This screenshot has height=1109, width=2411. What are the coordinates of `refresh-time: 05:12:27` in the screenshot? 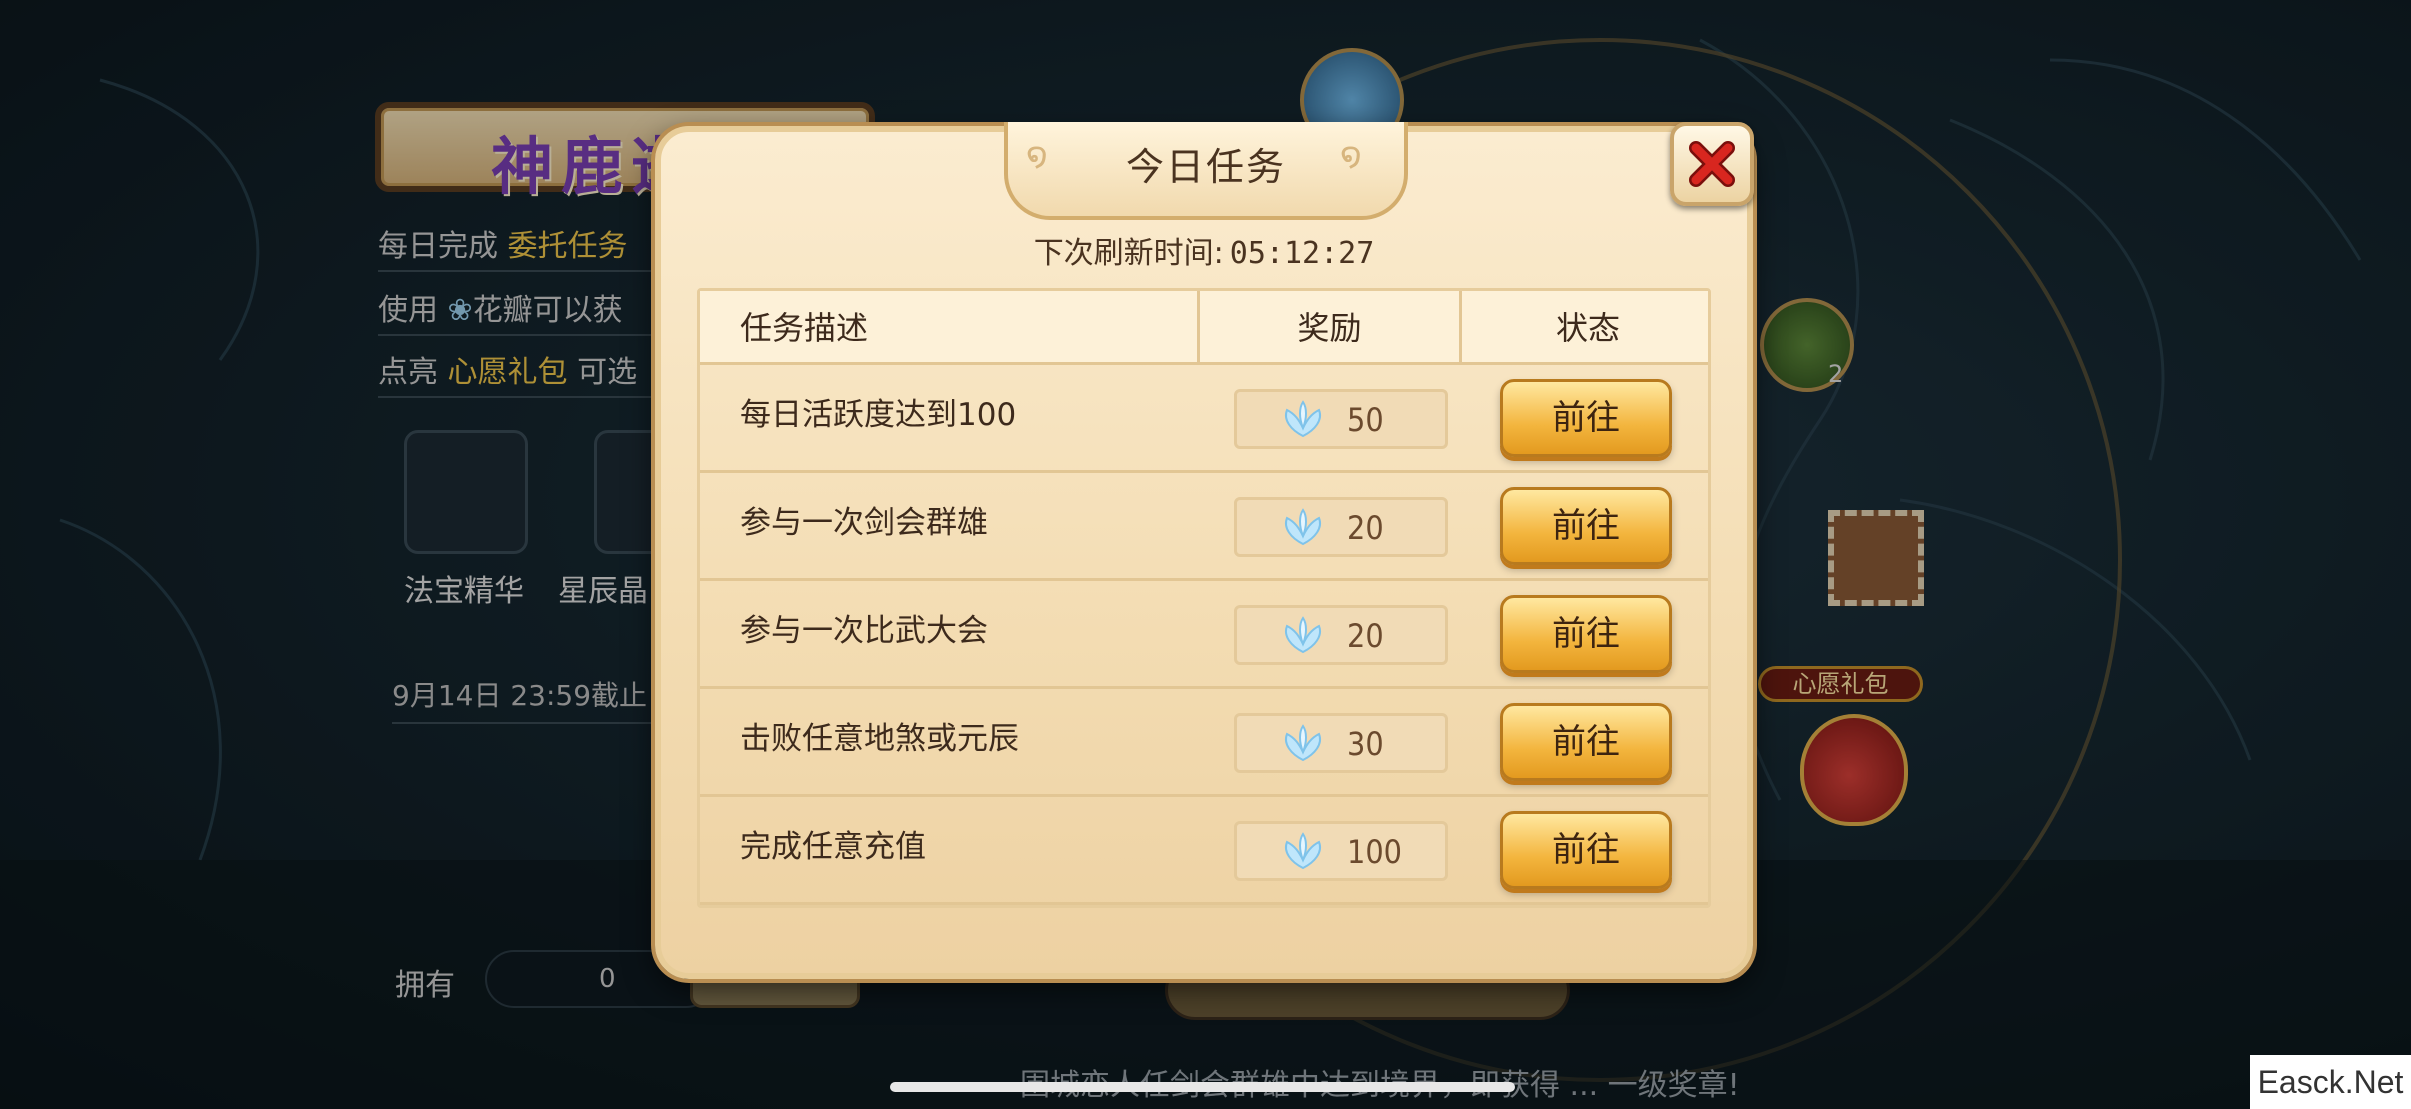 It's located at (1302, 253).